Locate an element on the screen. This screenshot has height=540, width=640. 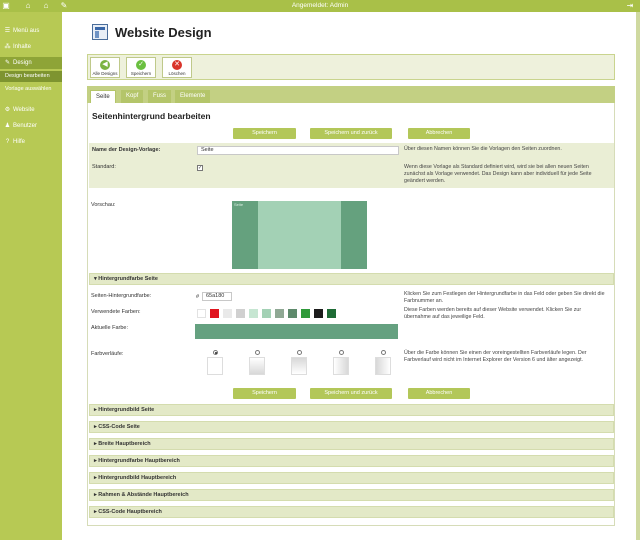
accordion-title: ▸ Rahmen & Abstände Hauptbereich is located at coordinates (141, 495).